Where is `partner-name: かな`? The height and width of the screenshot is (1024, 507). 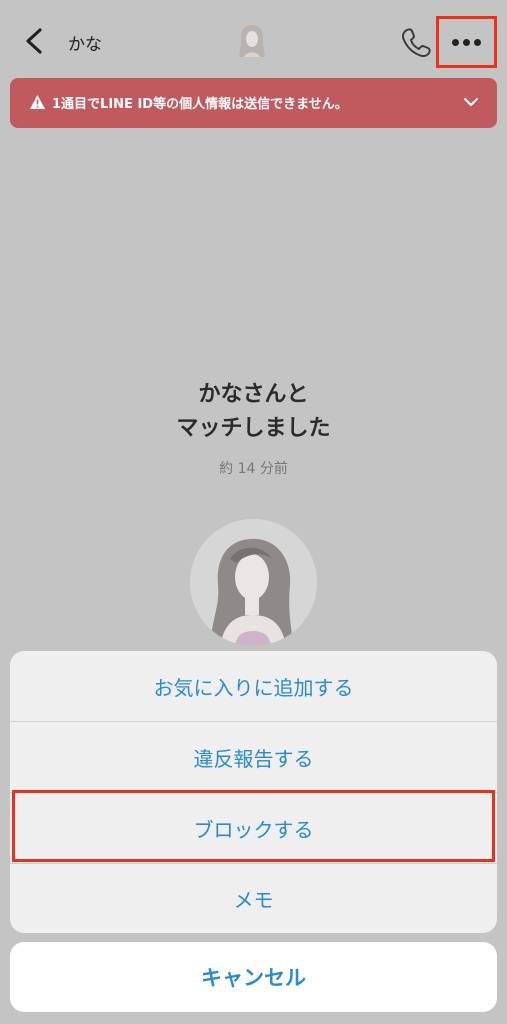 partner-name: かな is located at coordinates (85, 45).